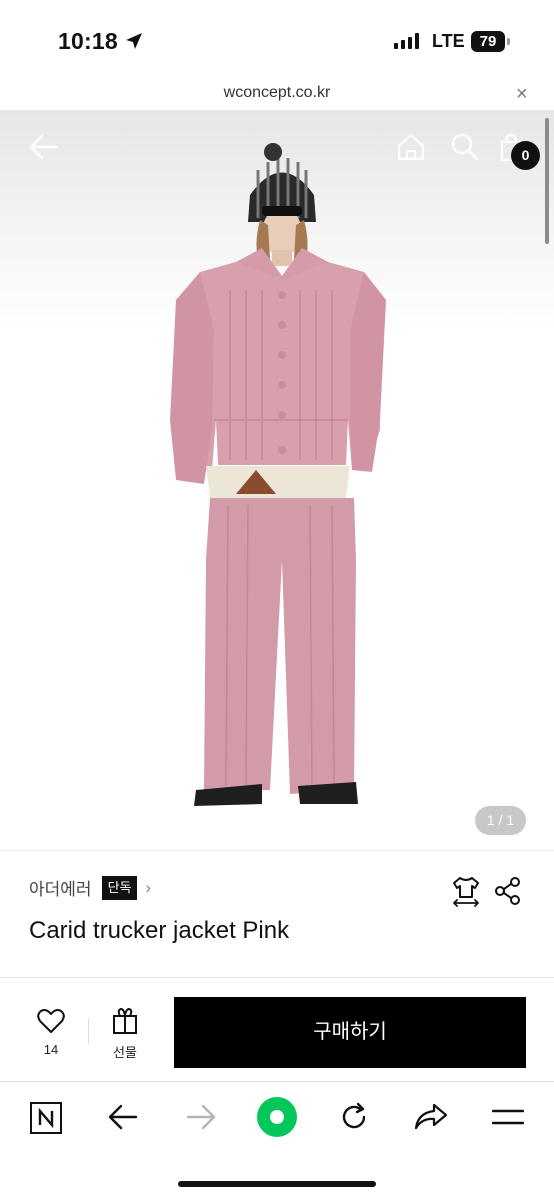 This screenshot has height=1200, width=554. I want to click on search-icon, so click(465, 147).